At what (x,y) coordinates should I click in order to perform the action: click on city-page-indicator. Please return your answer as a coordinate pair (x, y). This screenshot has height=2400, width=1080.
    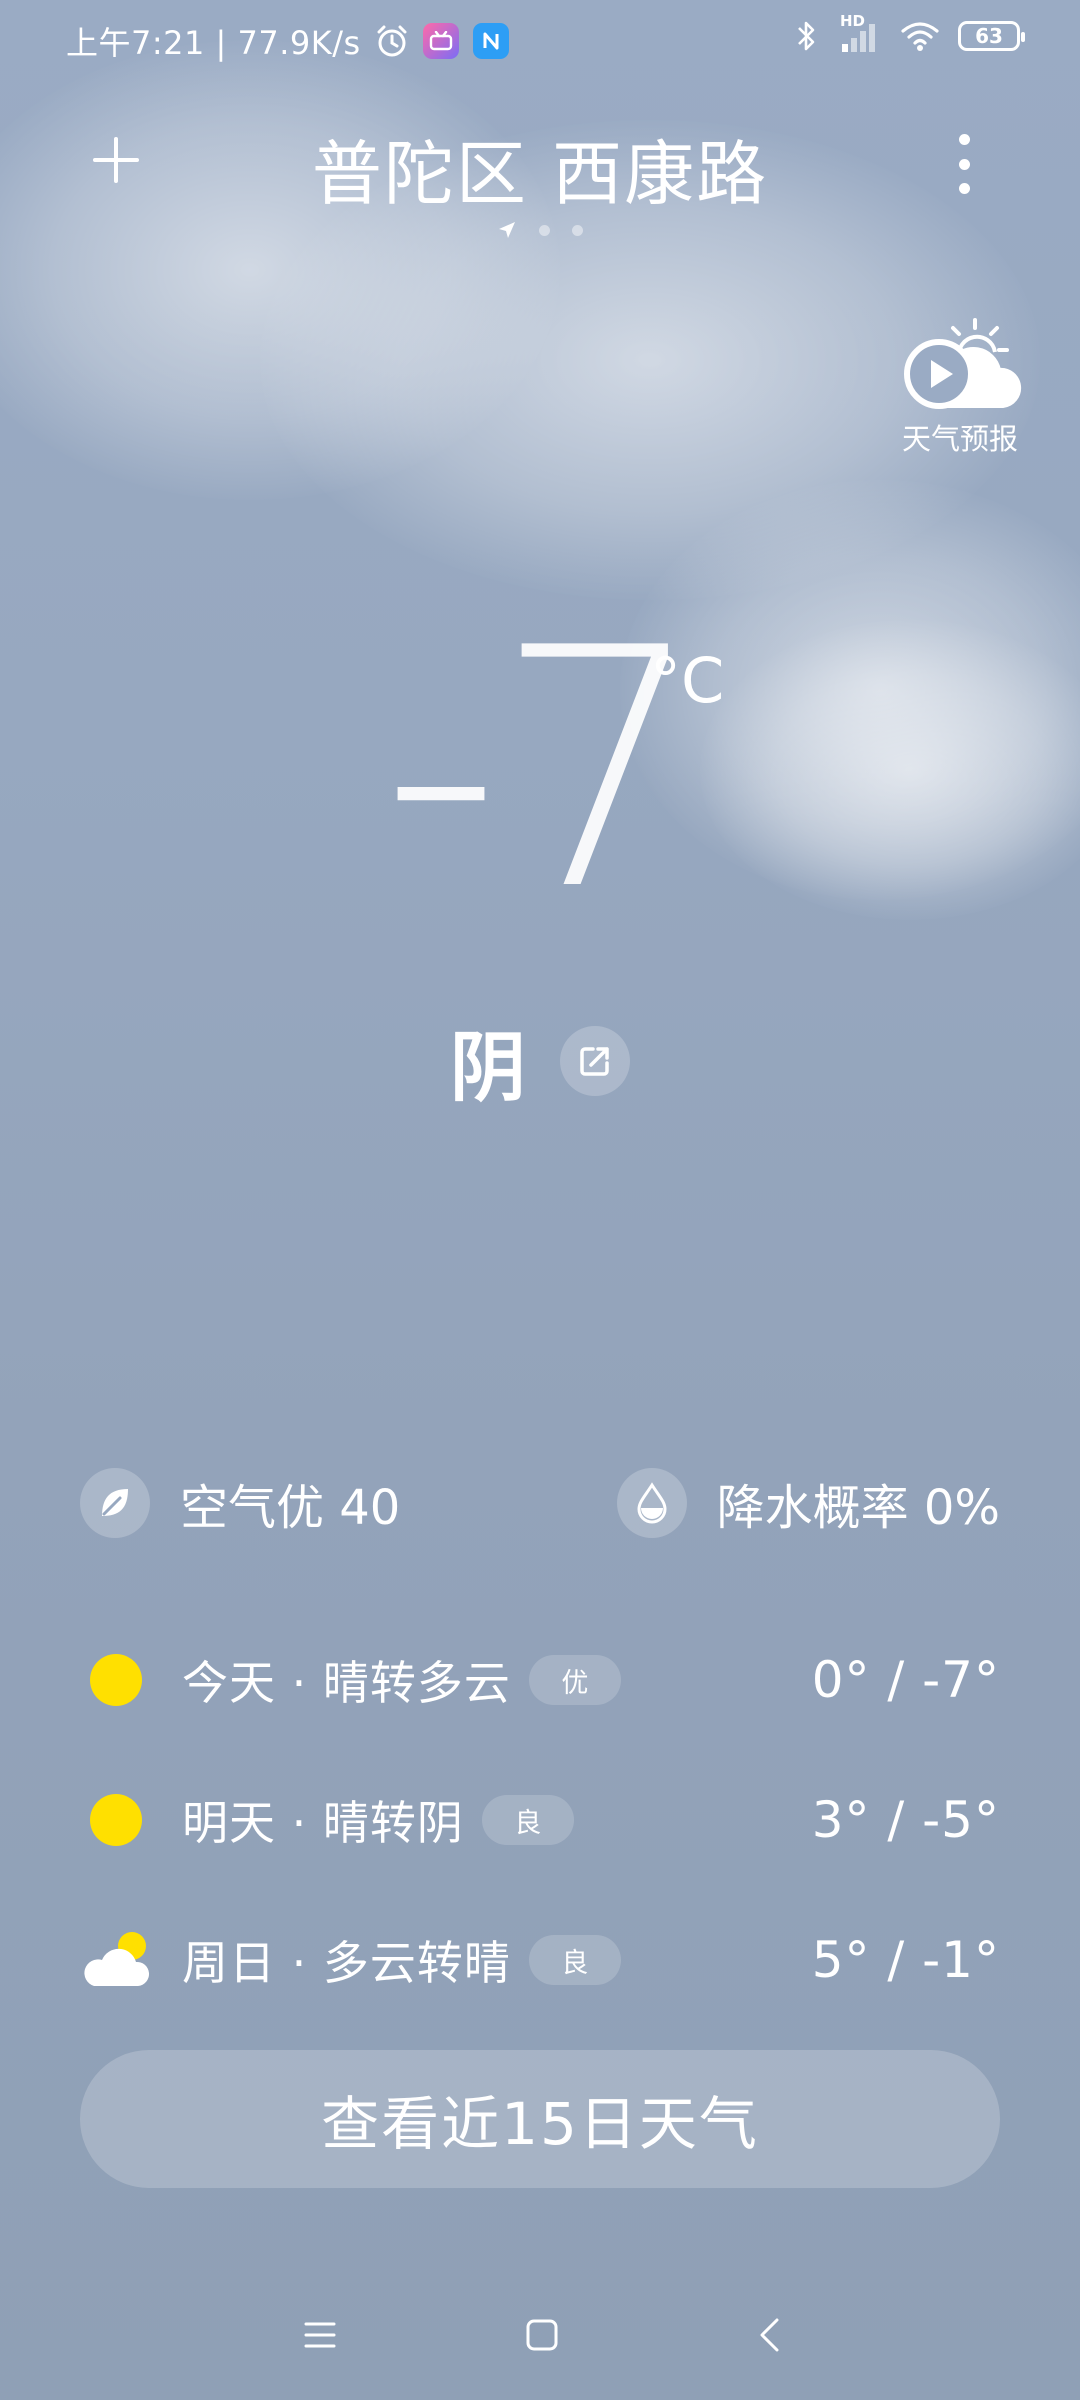
    Looking at the image, I should click on (540, 230).